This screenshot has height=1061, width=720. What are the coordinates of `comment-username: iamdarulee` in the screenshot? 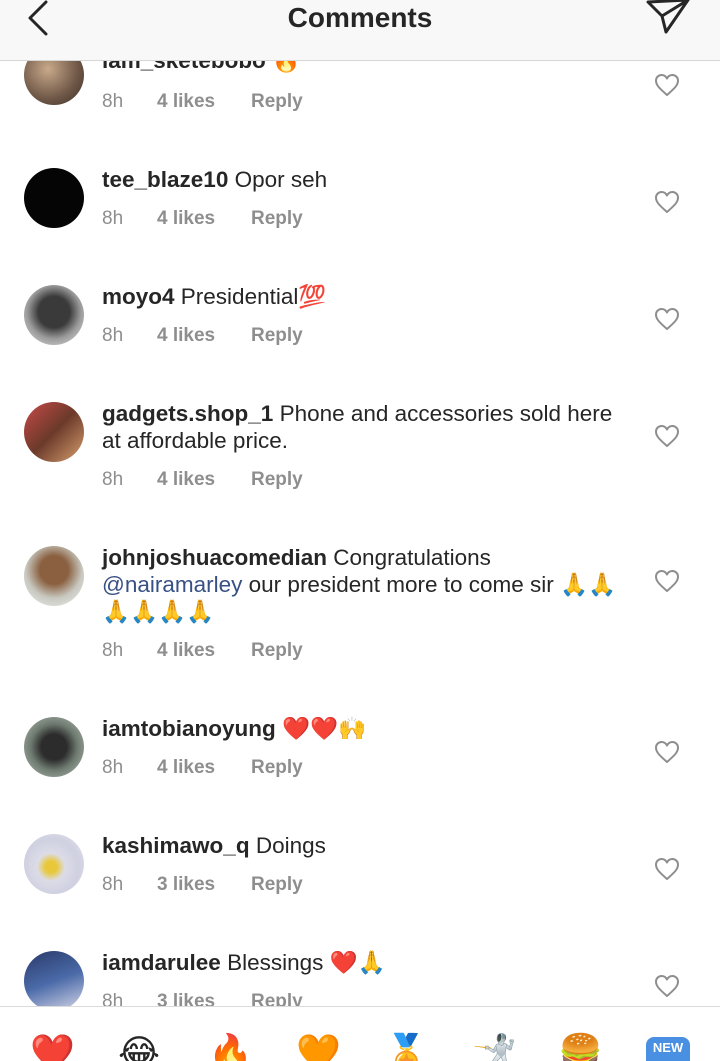 It's located at (161, 962).